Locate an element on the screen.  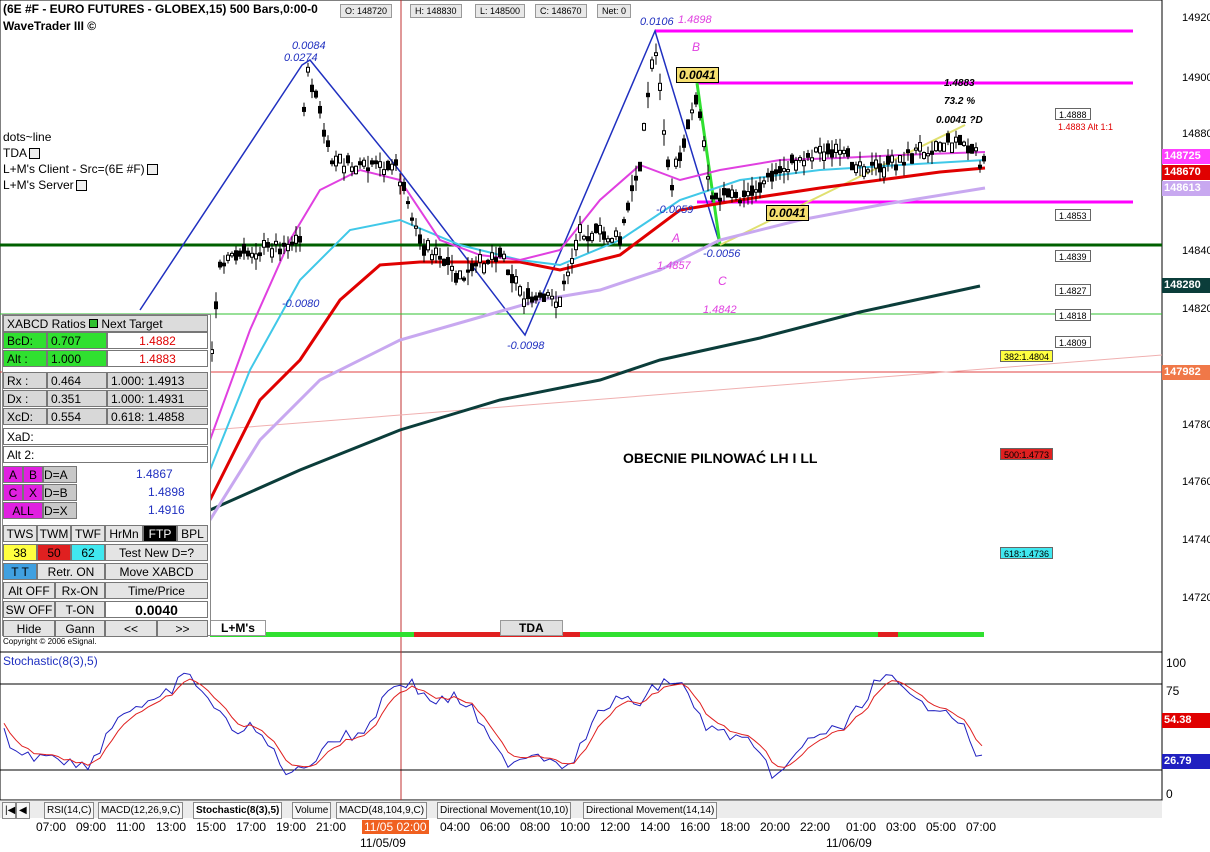
point-a-button: A is located at coordinates (13, 474).